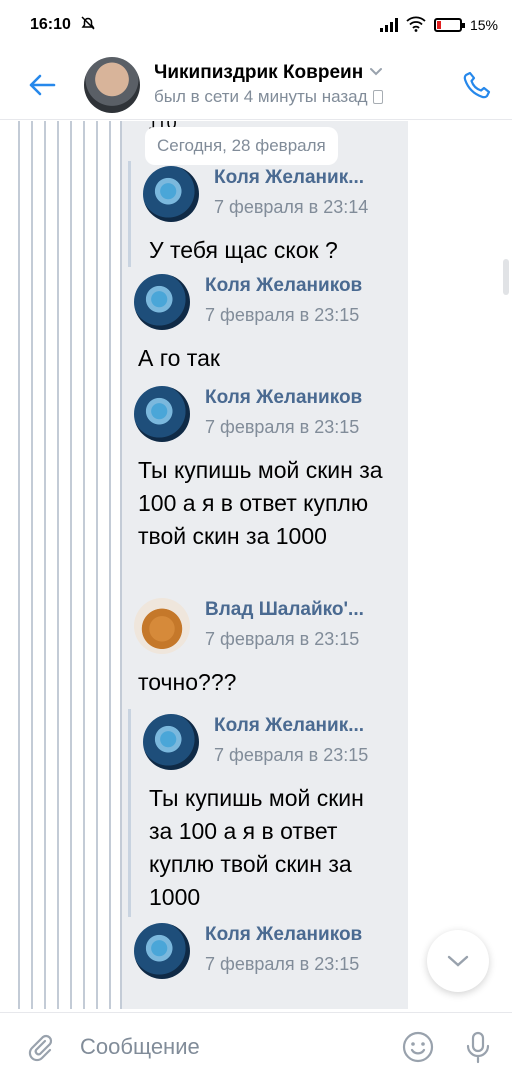 The height and width of the screenshot is (1080, 512). Describe the element at coordinates (259, 72) in the screenshot. I see `chat-title: Чикипиздрик Ковреин` at that location.